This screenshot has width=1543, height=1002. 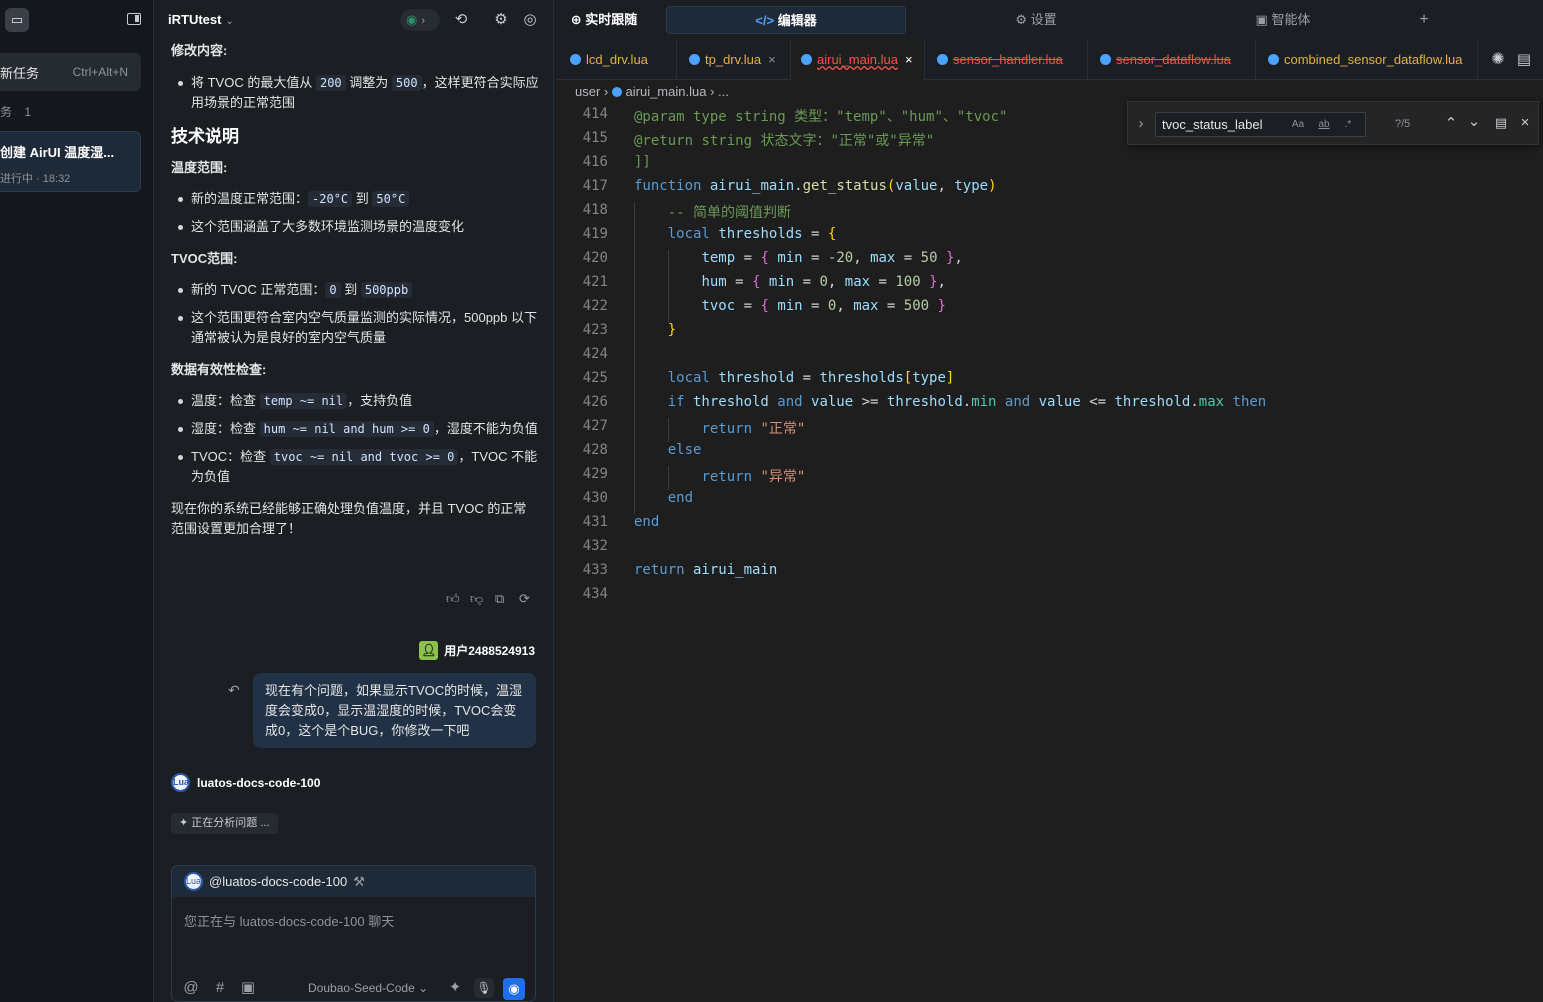 What do you see at coordinates (191, 988) in the screenshot?
I see `mention-icon: @` at bounding box center [191, 988].